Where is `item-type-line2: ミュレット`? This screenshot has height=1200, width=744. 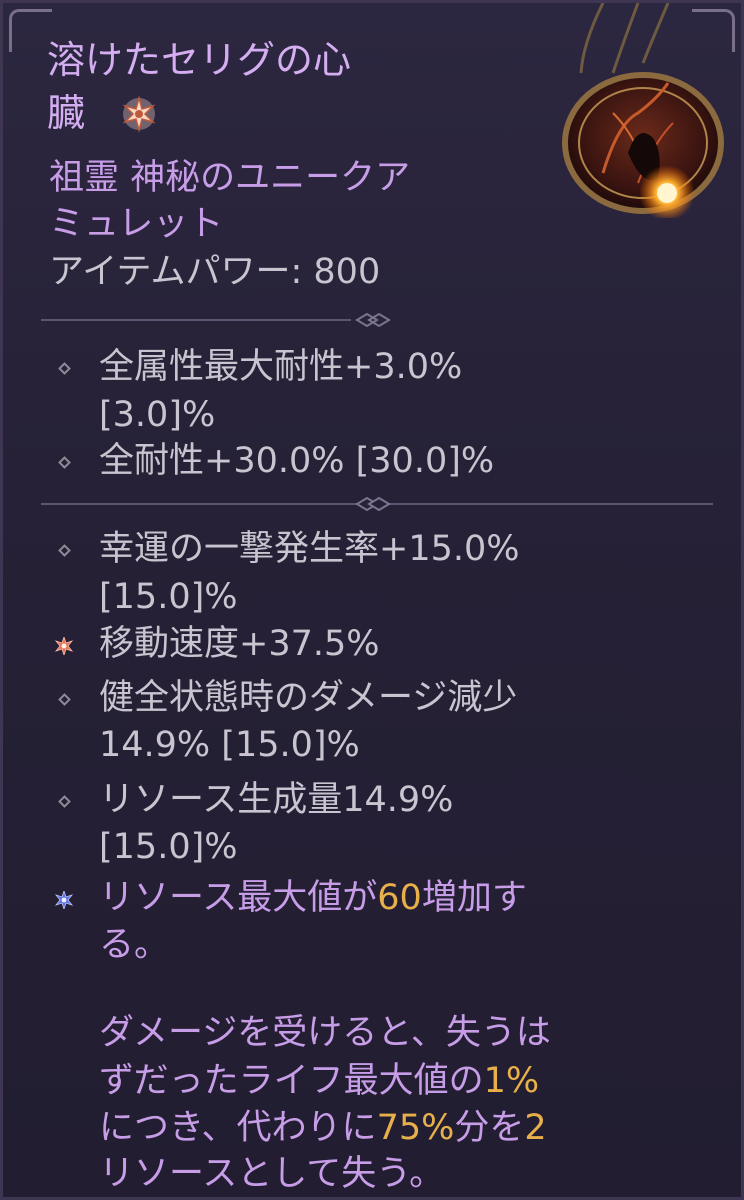
item-type-line2: ミュレット is located at coordinates (136, 224).